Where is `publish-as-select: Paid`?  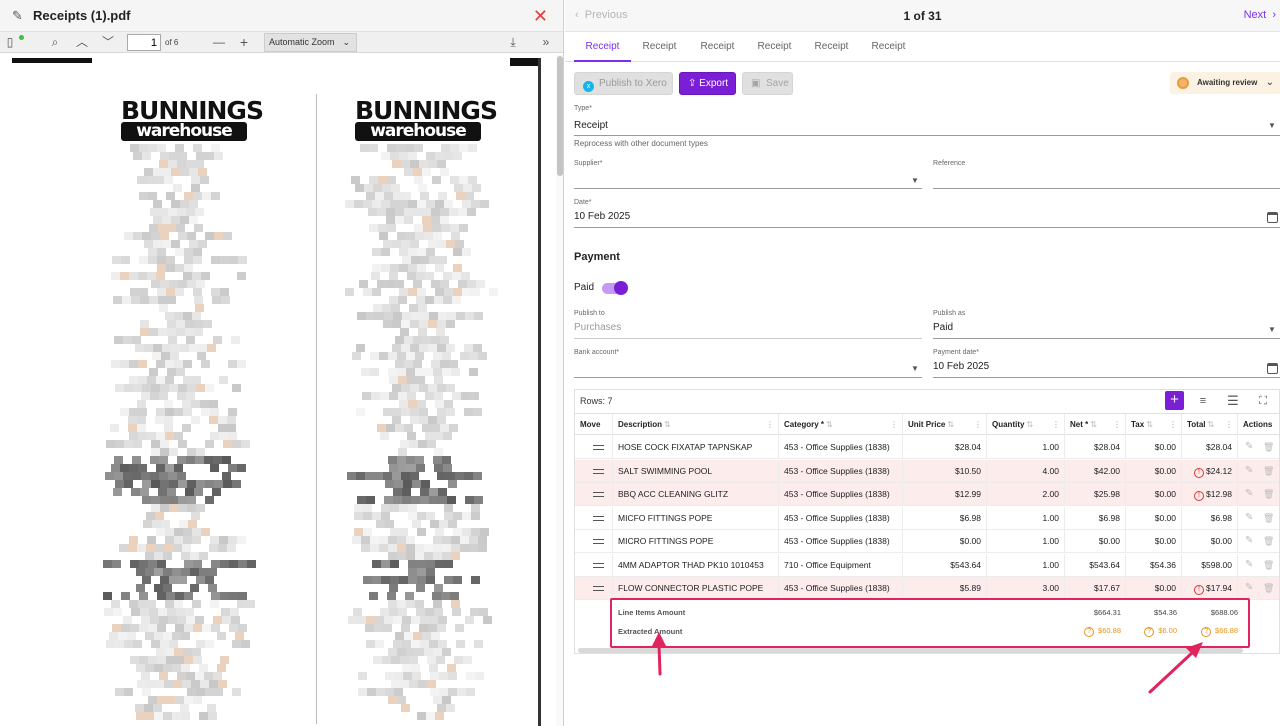
publish-as-select: Paid is located at coordinates (943, 327).